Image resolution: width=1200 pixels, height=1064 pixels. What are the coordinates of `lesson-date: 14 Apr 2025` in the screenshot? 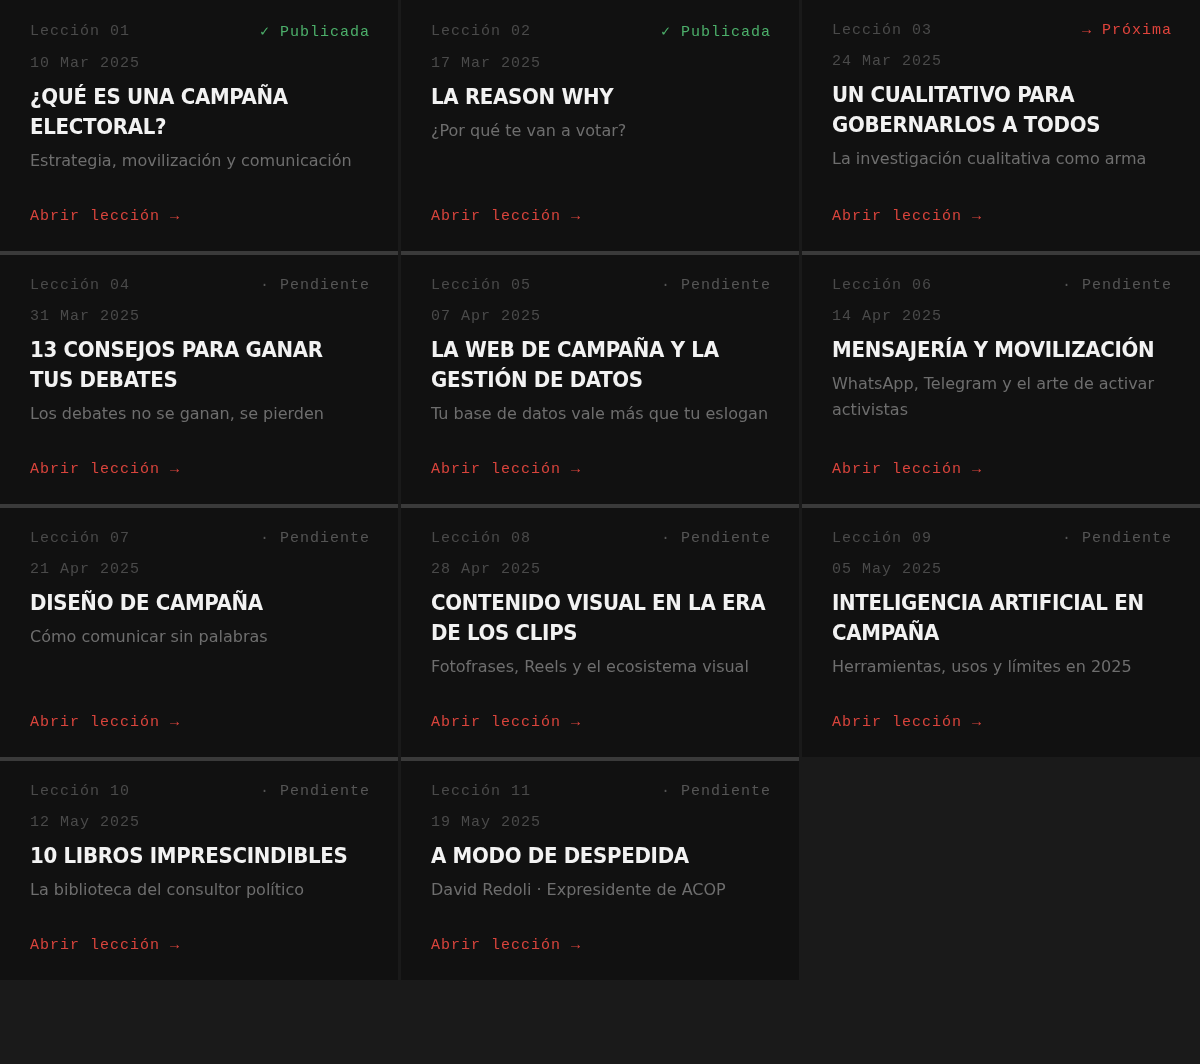 It's located at (888, 316).